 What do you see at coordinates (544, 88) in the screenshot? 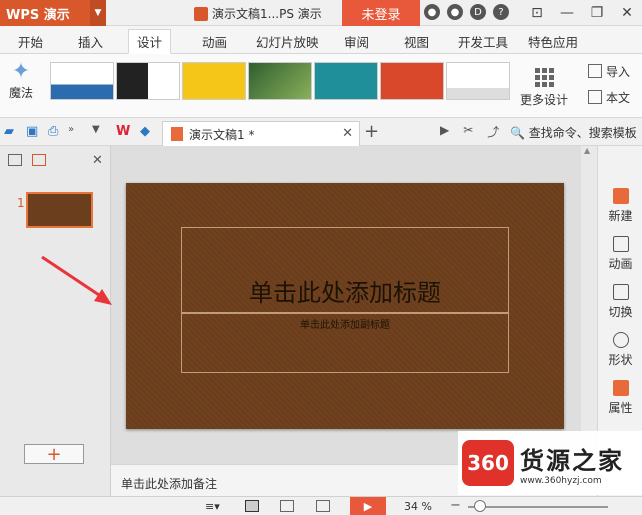
I see `more-design-button: 更多设计` at bounding box center [544, 88].